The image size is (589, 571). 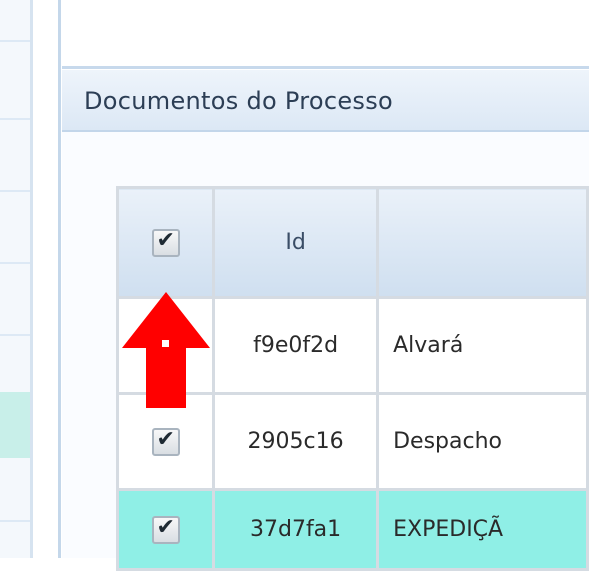 I want to click on sidebar-selected-item, so click(x=15, y=425).